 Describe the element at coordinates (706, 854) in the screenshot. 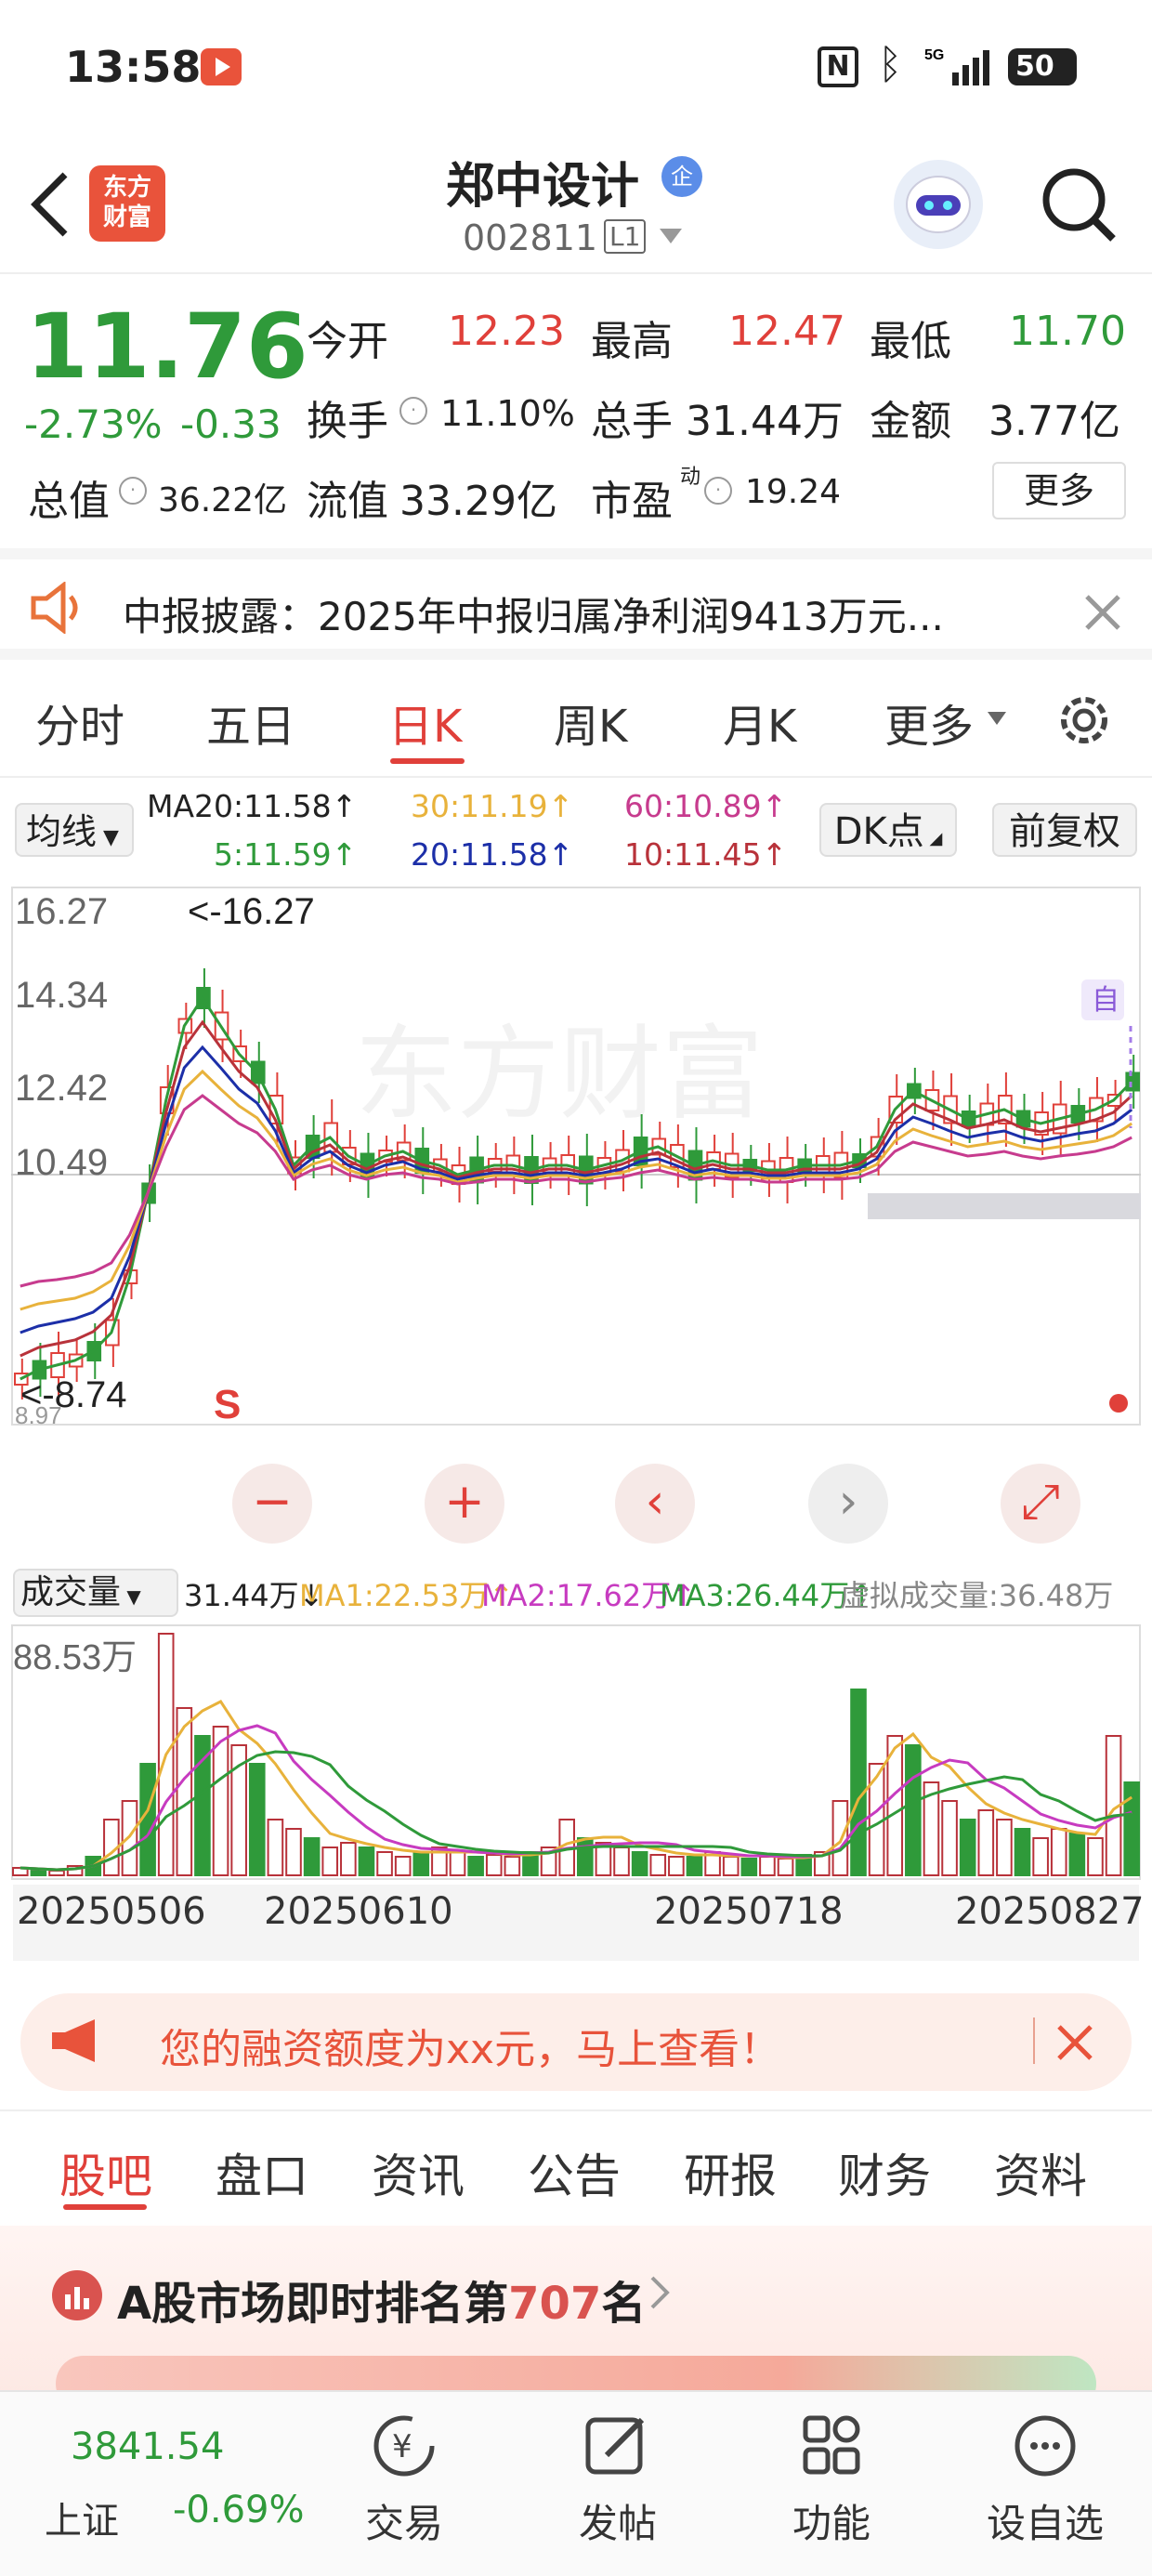

I see `ma10-label: 10:11.45↑` at that location.